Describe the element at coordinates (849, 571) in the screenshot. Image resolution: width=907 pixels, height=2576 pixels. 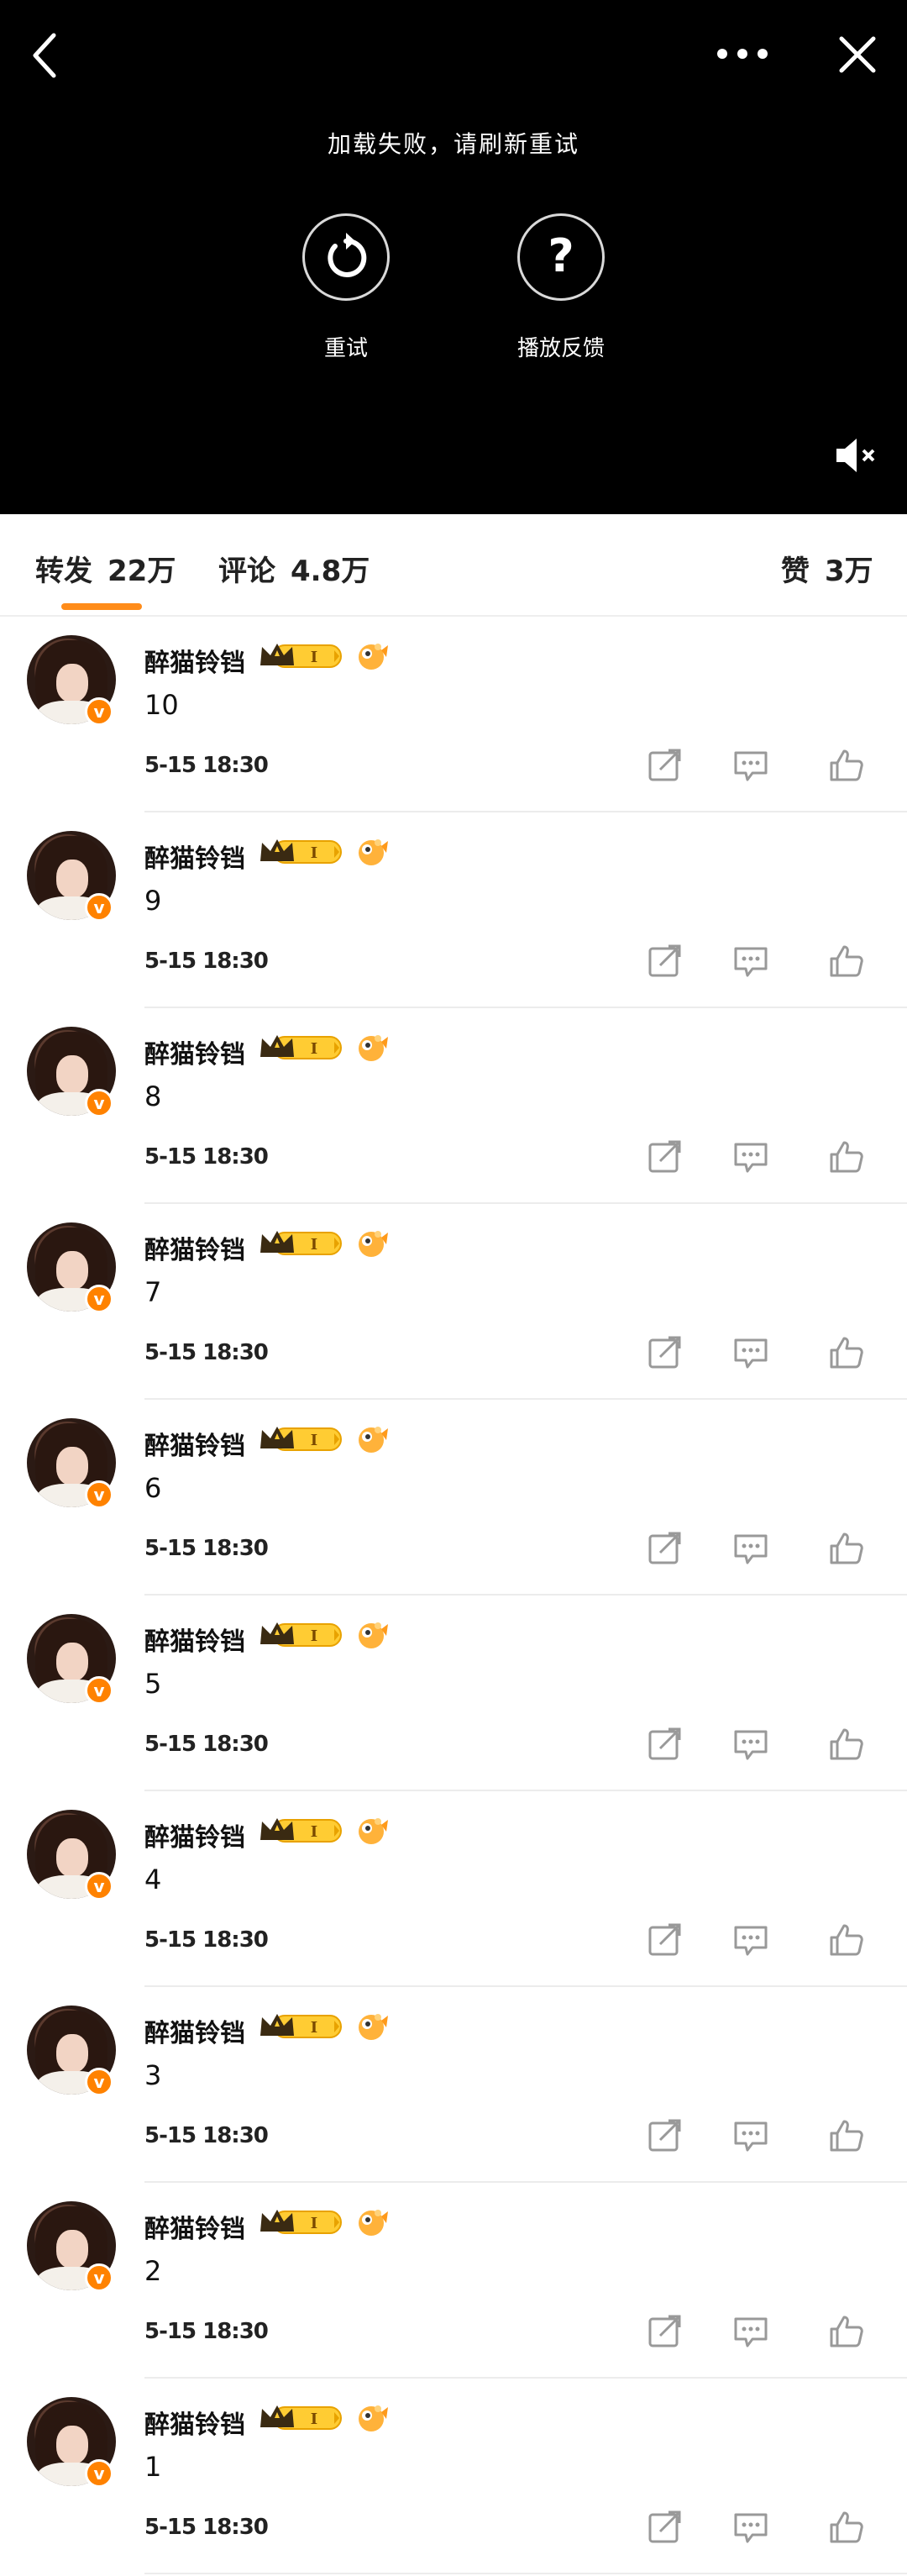
I see `tab-likes-count: 3万` at that location.